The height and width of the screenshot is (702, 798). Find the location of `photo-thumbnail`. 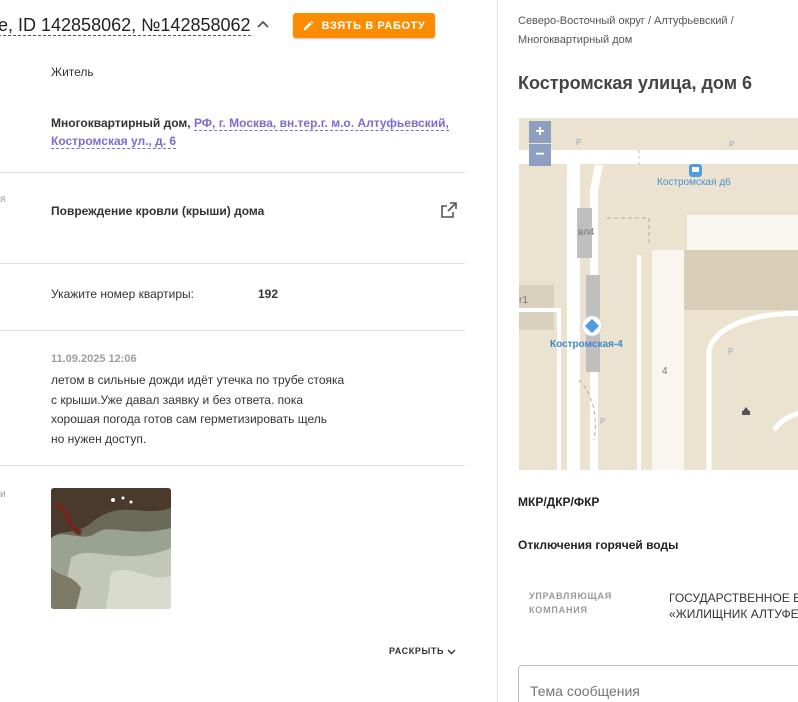

photo-thumbnail is located at coordinates (111, 548).